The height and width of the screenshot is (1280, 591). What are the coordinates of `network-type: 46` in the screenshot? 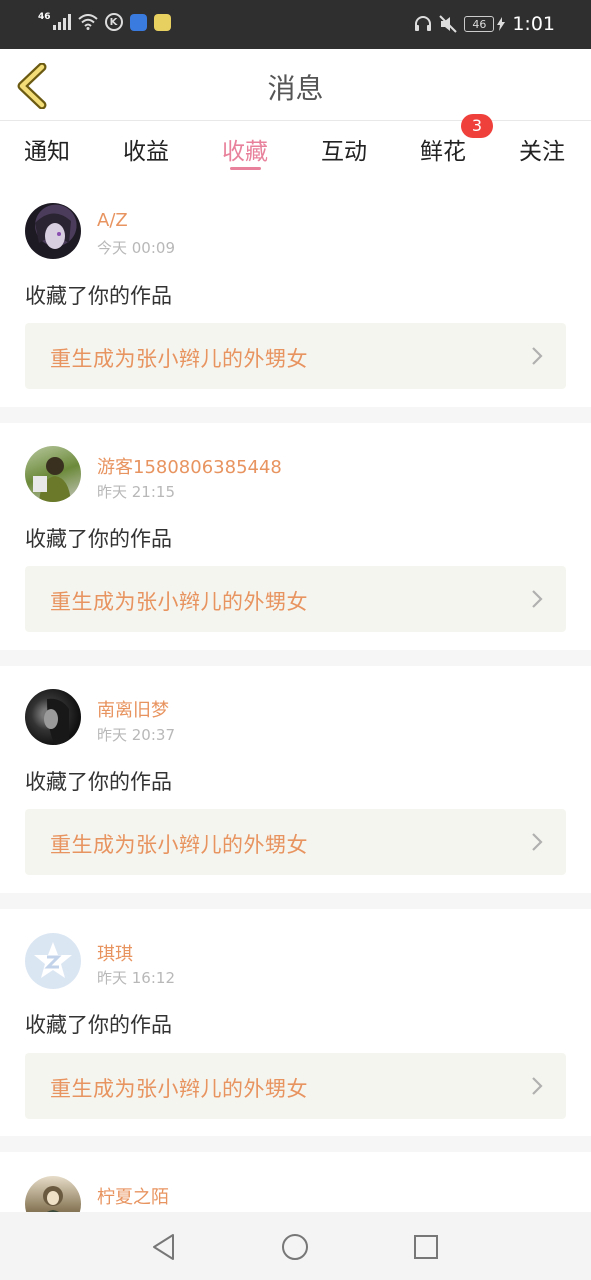 It's located at (44, 16).